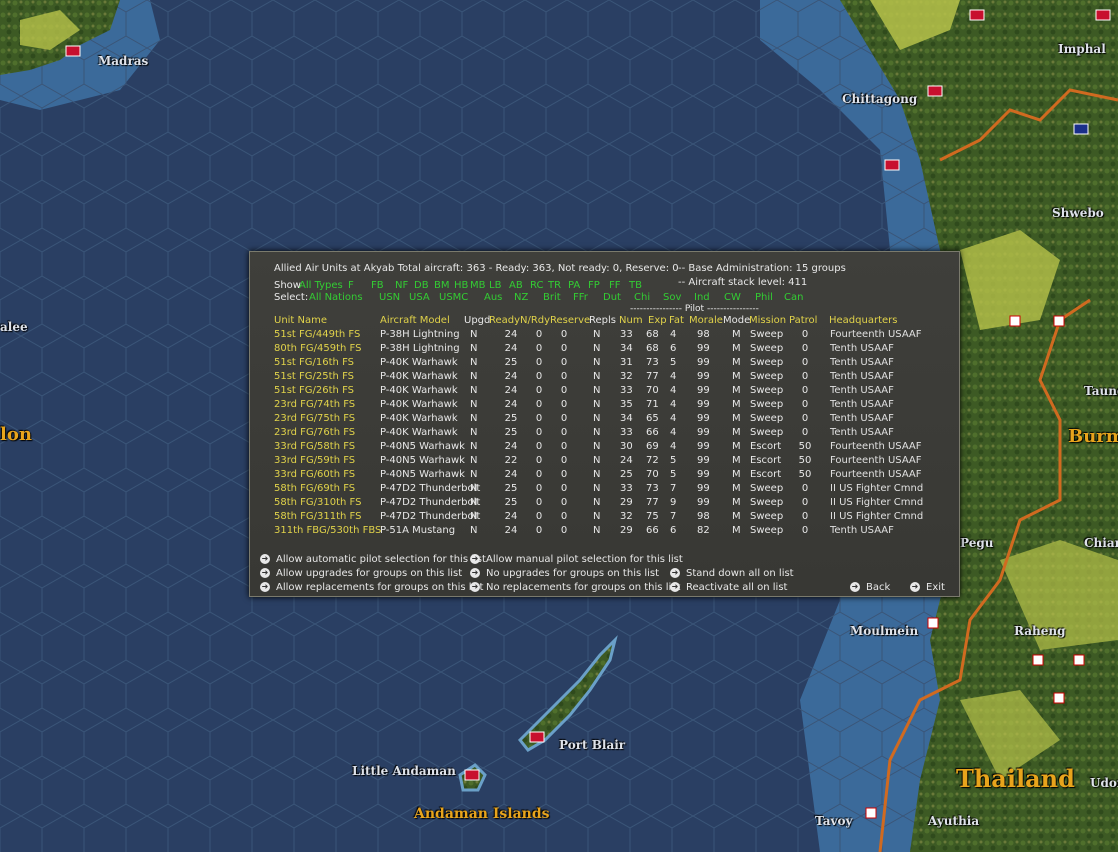 The image size is (1118, 852). What do you see at coordinates (575, 587) in the screenshot?
I see `no-replacements-button: ➜ No replacements for groups on this list` at bounding box center [575, 587].